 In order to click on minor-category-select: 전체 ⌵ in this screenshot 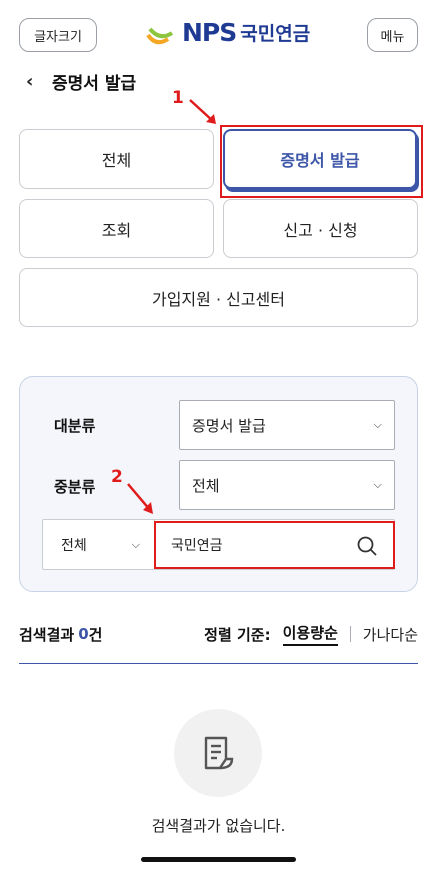, I will do `click(287, 485)`.